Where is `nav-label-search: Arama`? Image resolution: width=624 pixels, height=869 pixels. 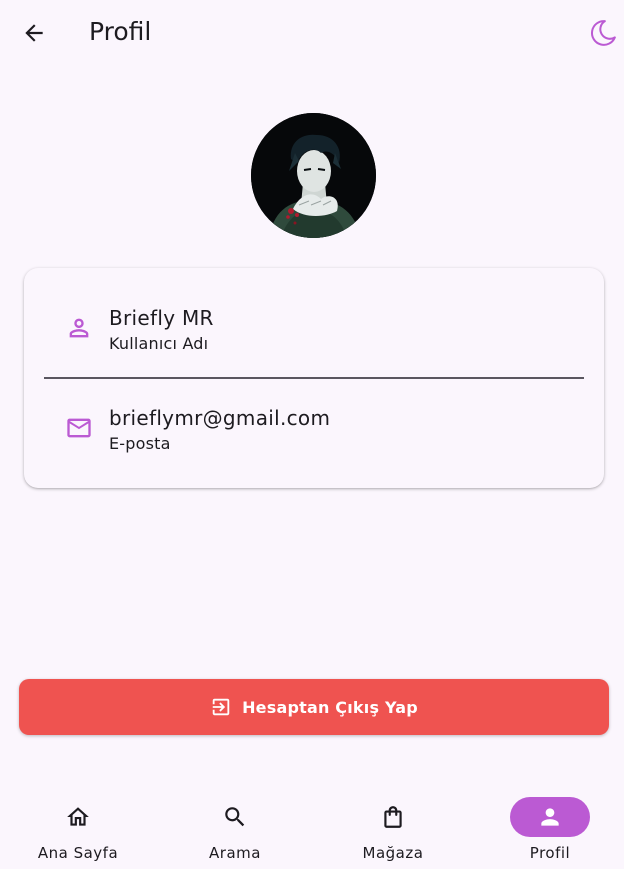
nav-label-search: Arama is located at coordinates (235, 853).